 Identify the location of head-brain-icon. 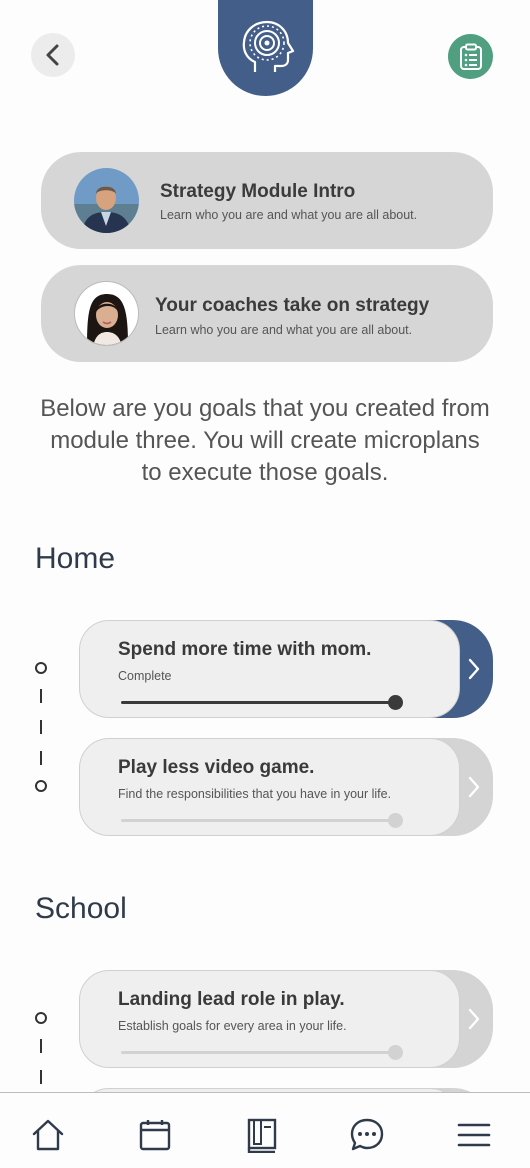
(268, 46).